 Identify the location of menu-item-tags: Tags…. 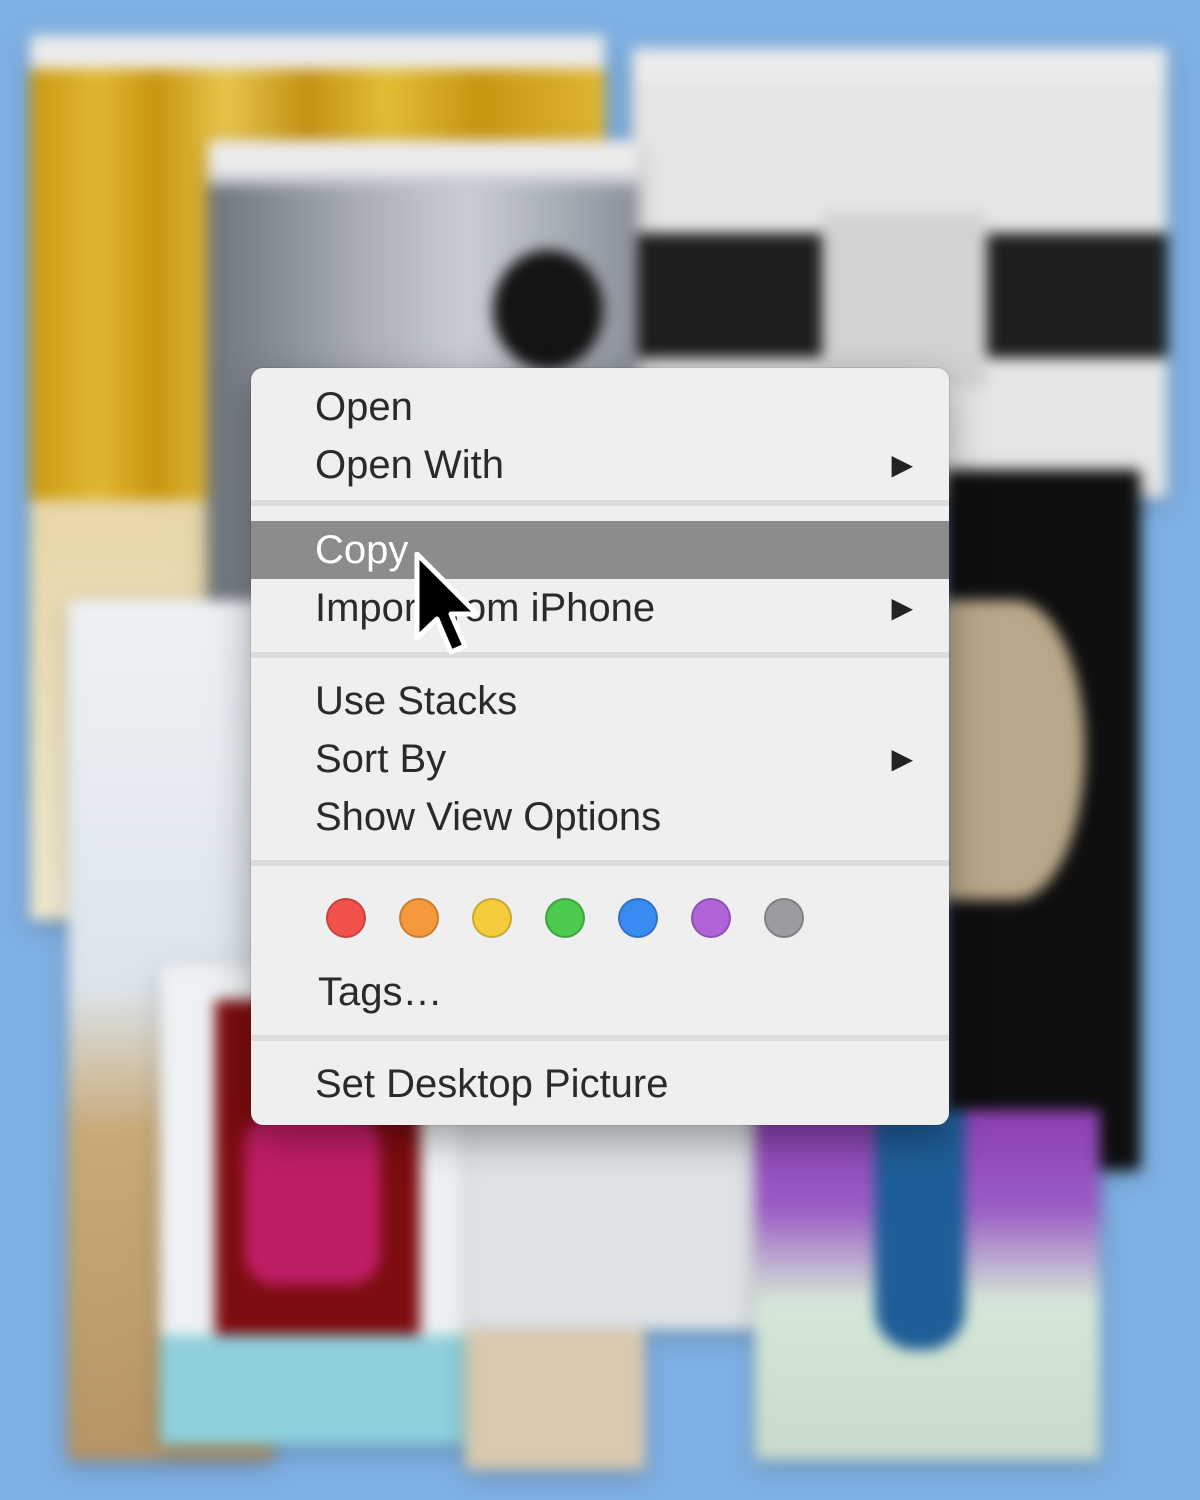
(600, 992).